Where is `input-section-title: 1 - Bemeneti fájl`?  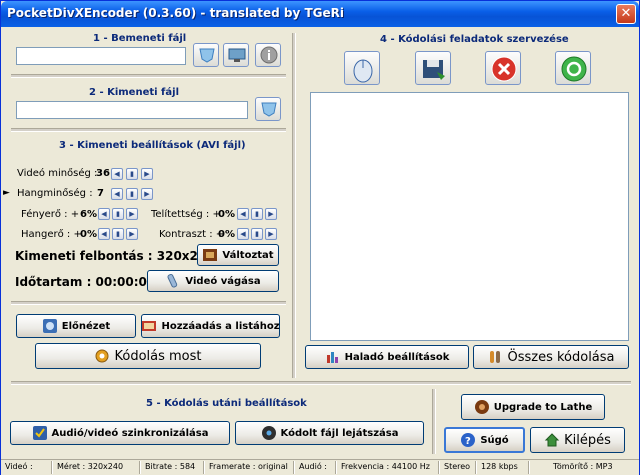
input-section-title: 1 - Bemeneti fájl is located at coordinates (140, 38).